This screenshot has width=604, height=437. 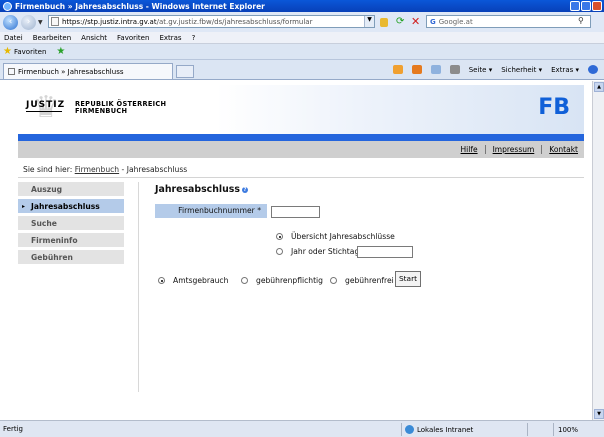 What do you see at coordinates (415, 21) in the screenshot?
I see `stop-icon: ✕` at bounding box center [415, 21].